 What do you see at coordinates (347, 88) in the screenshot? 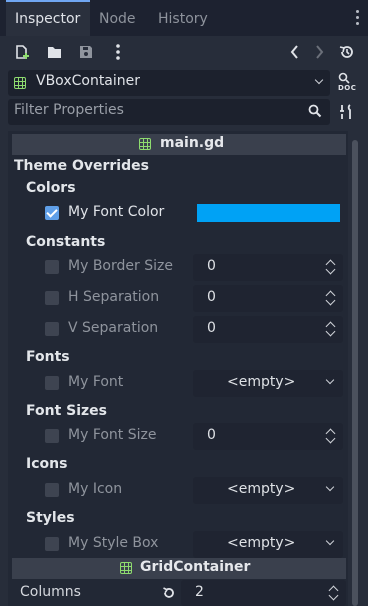
I see `doc-label: DOC` at bounding box center [347, 88].